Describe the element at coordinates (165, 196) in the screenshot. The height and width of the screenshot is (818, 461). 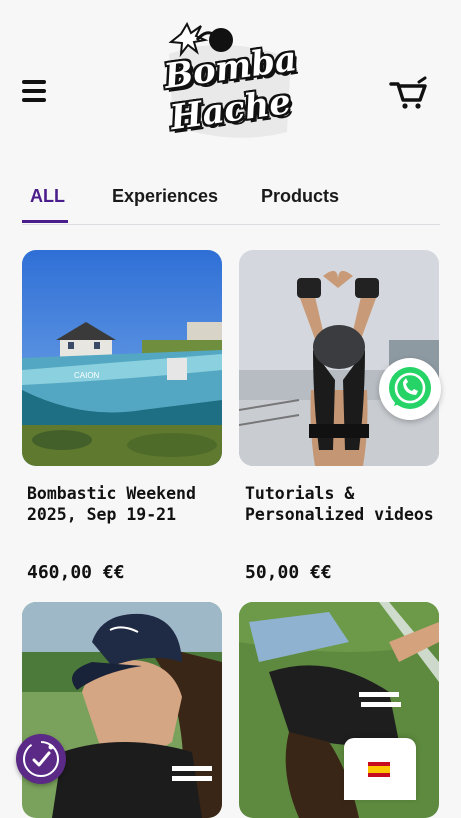
I see `tab-experiences: Experiences` at that location.